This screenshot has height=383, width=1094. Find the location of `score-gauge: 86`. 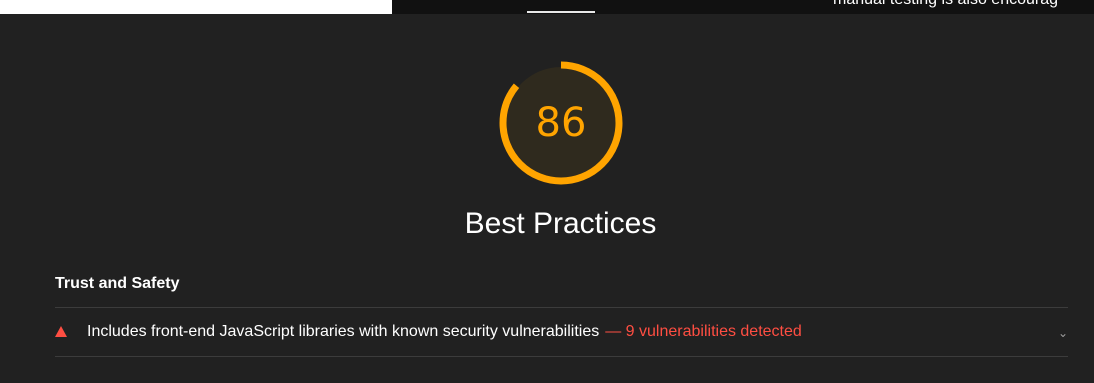

score-gauge: 86 is located at coordinates (561, 123).